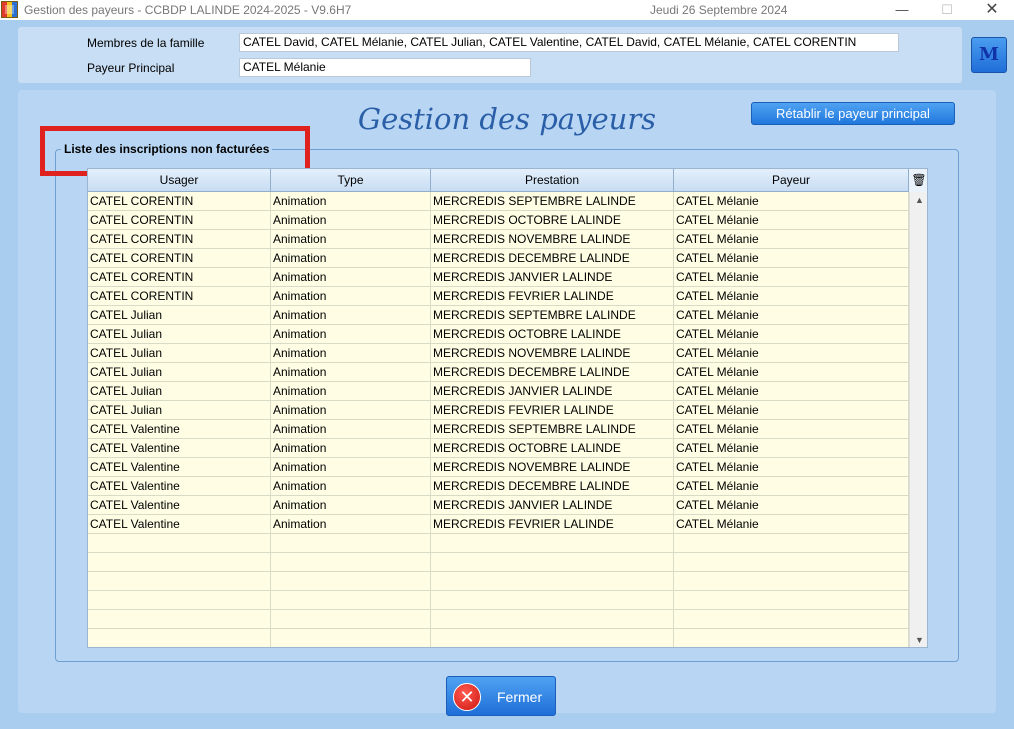 The height and width of the screenshot is (729, 1014). What do you see at coordinates (791, 180) in the screenshot?
I see `column-header-payeur: Payeur` at bounding box center [791, 180].